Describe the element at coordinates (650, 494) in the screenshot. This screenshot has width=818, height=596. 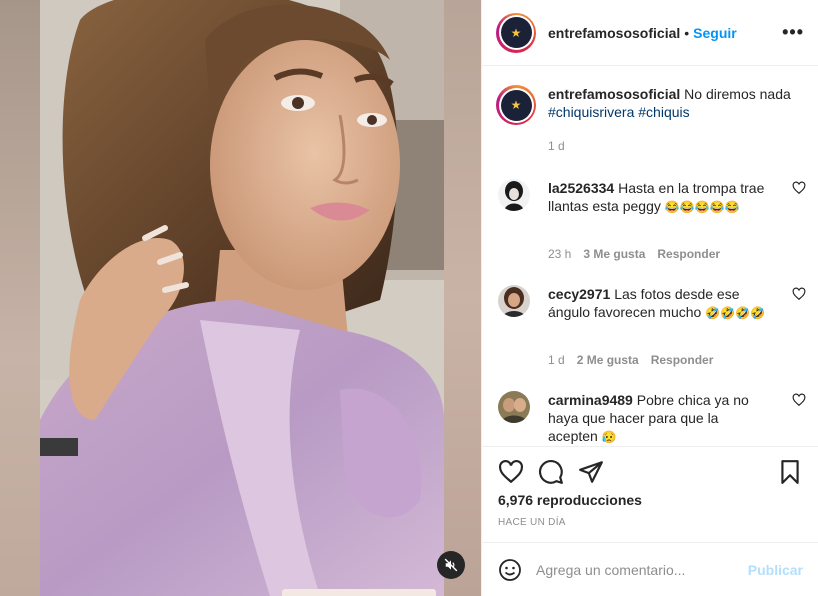
I see `post-actions: 6,976 reproducciones HACE UN DÍA` at that location.